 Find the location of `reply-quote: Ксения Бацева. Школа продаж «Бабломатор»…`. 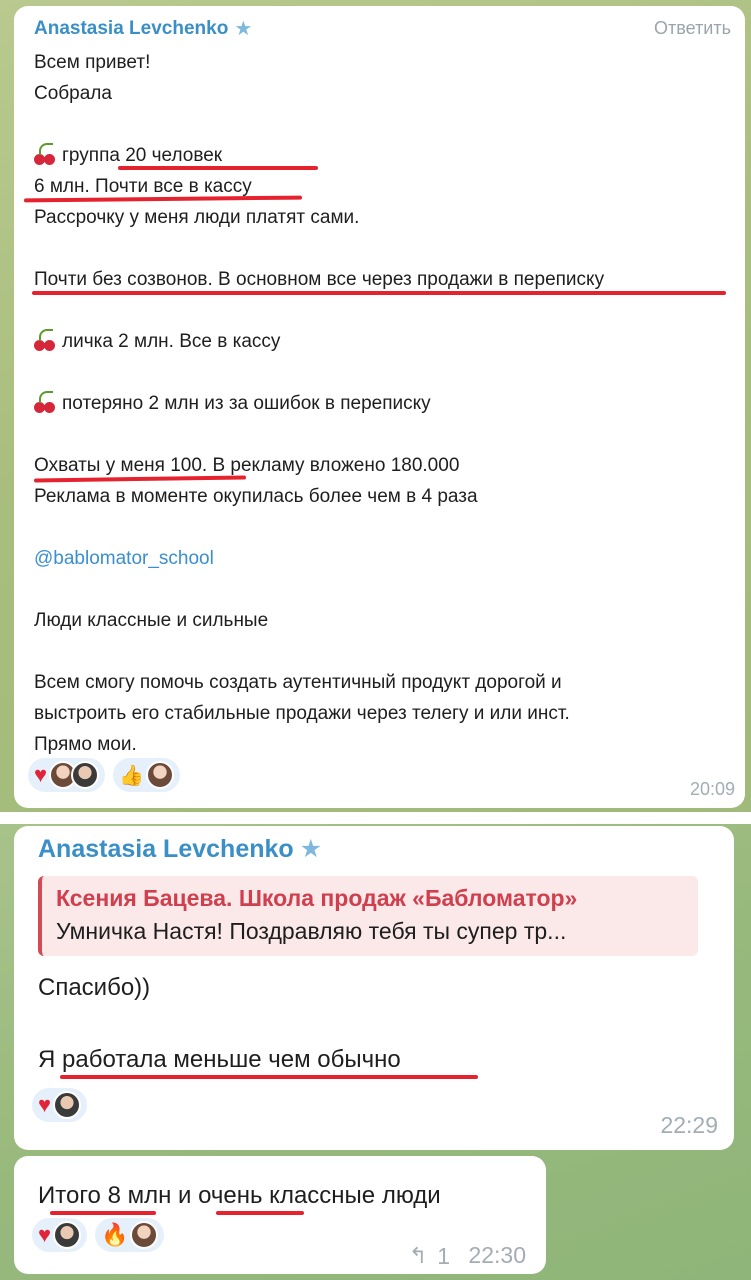

reply-quote: Ксения Бацева. Школа продаж «Бабломатор»… is located at coordinates (368, 916).